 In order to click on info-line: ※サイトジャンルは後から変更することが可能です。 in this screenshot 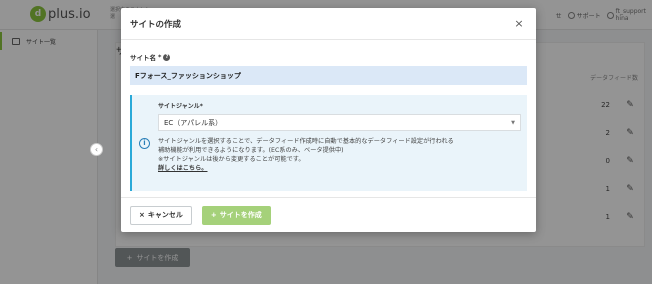, I will do `click(231, 159)`.